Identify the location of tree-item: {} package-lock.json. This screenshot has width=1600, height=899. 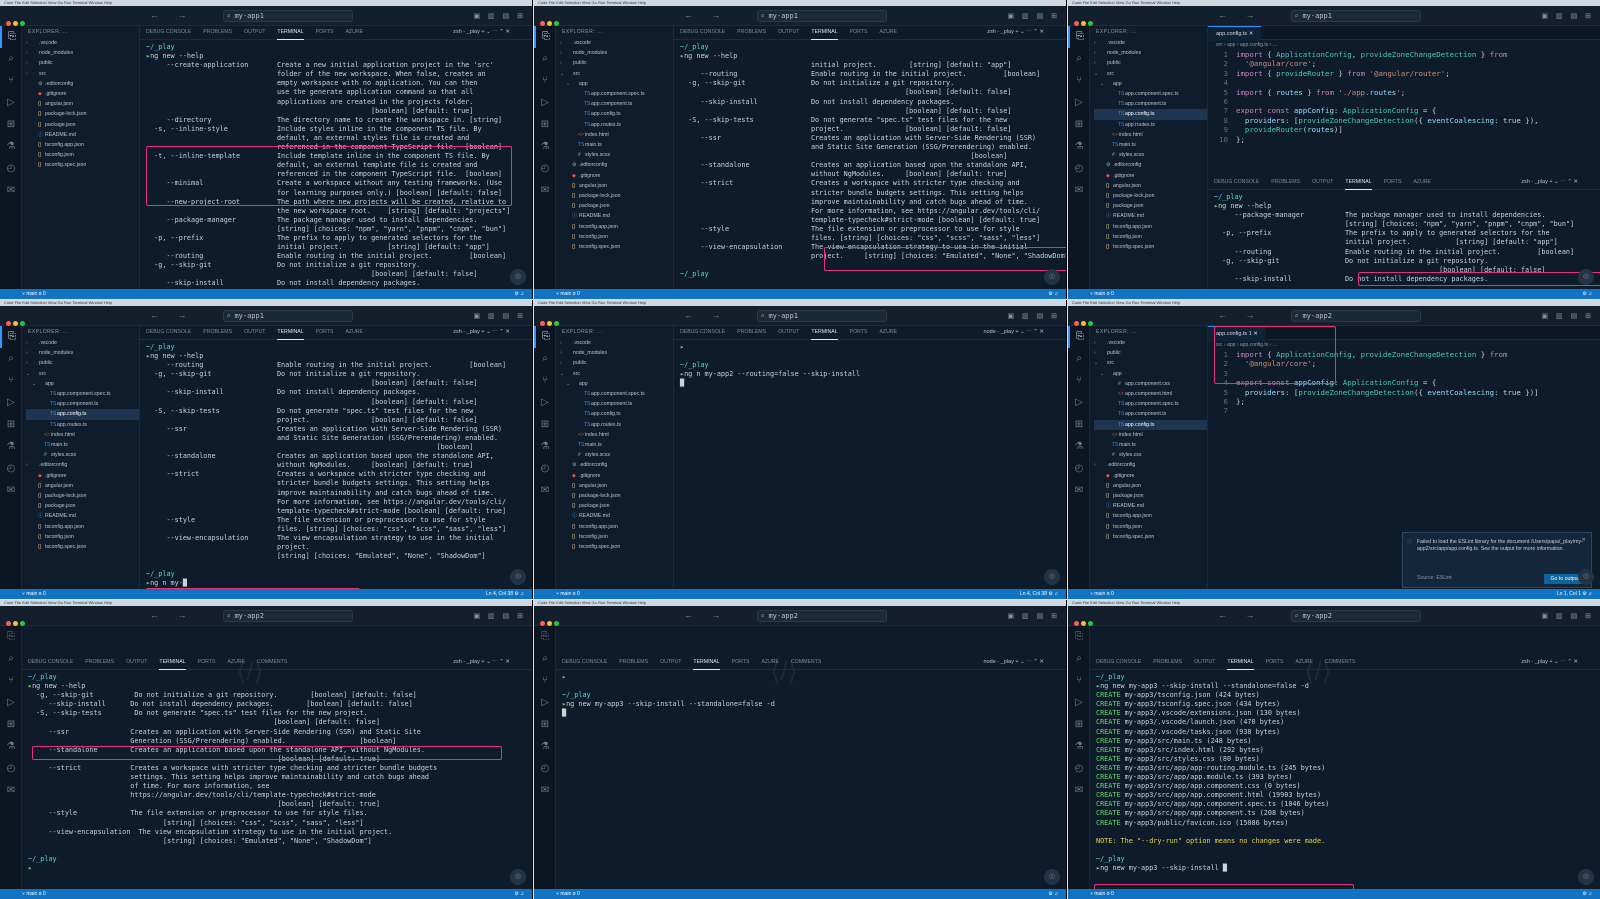
(82, 114).